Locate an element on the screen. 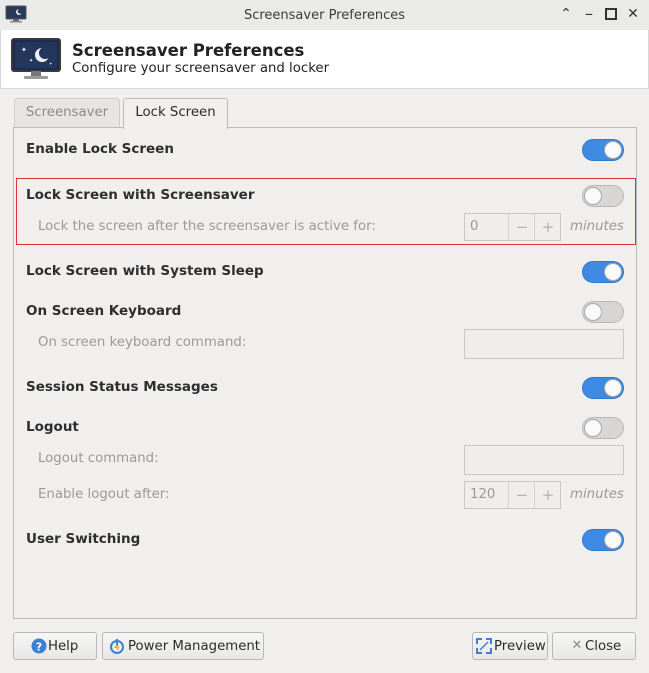 This screenshot has width=649, height=673. lock-delay-decrement-button: − is located at coordinates (521, 227).